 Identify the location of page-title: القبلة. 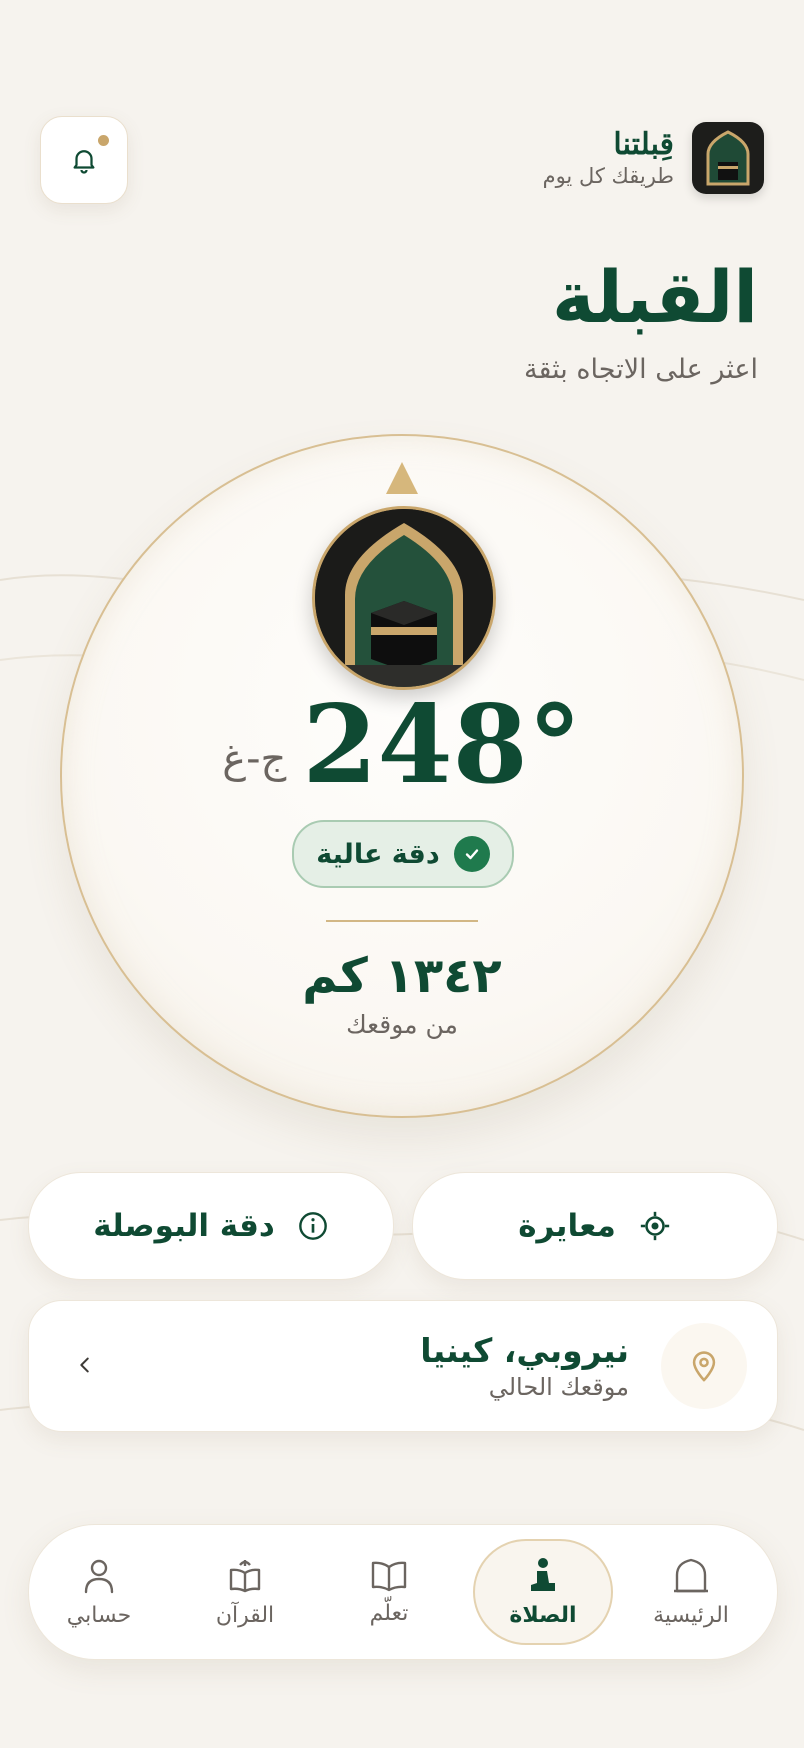
(655, 297).